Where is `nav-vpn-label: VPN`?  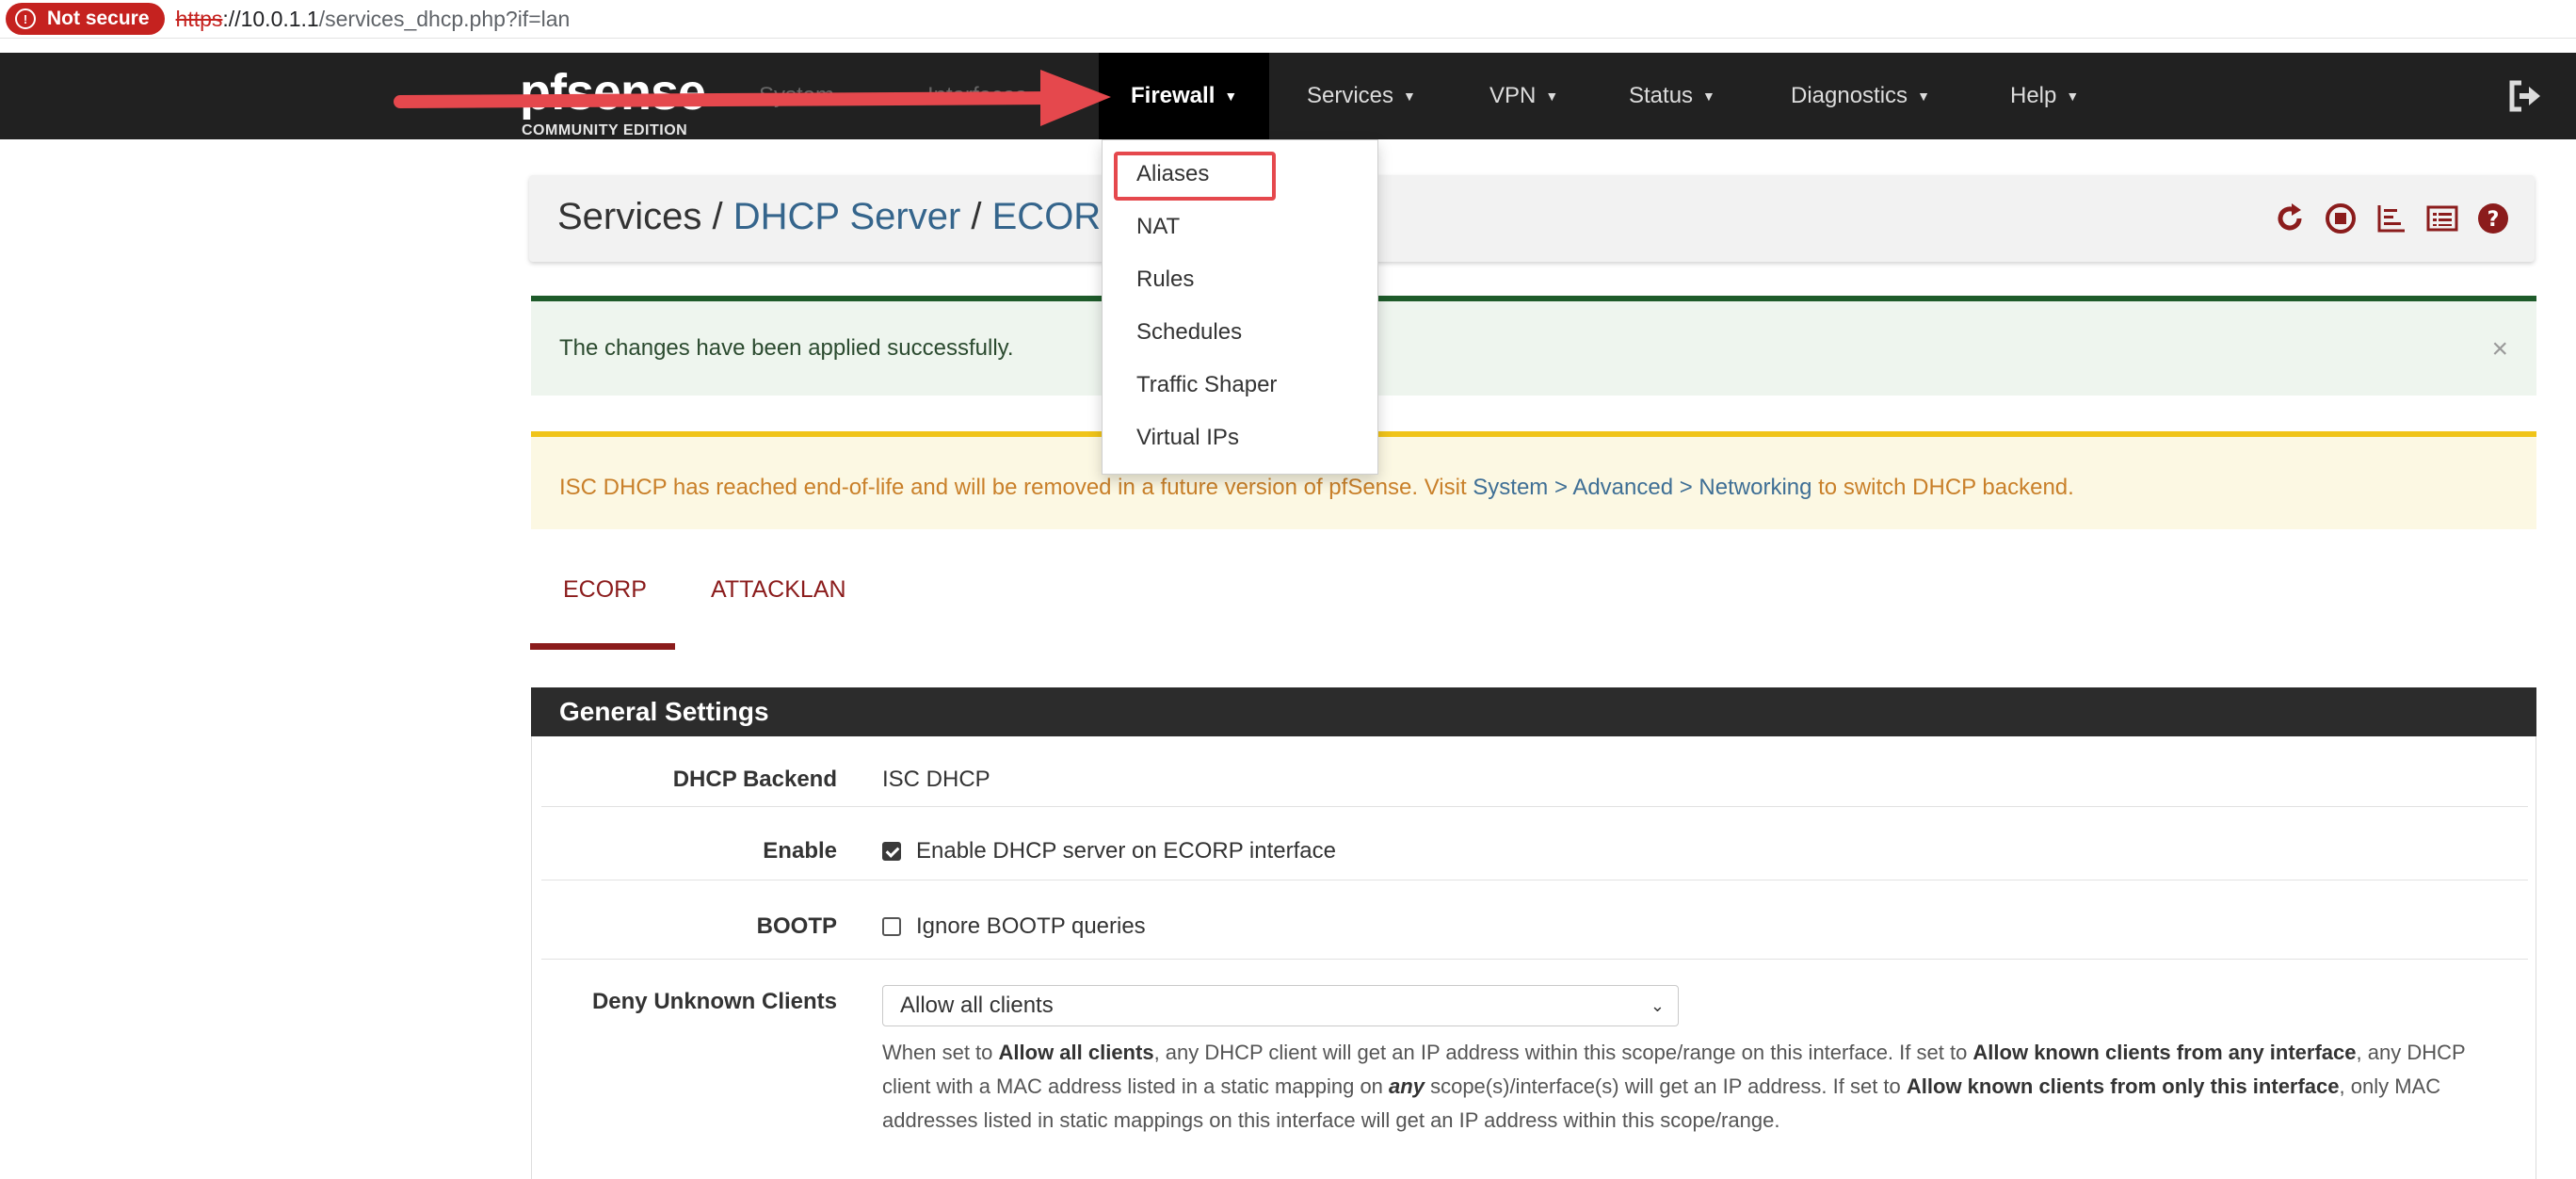 nav-vpn-label: VPN is located at coordinates (1513, 95).